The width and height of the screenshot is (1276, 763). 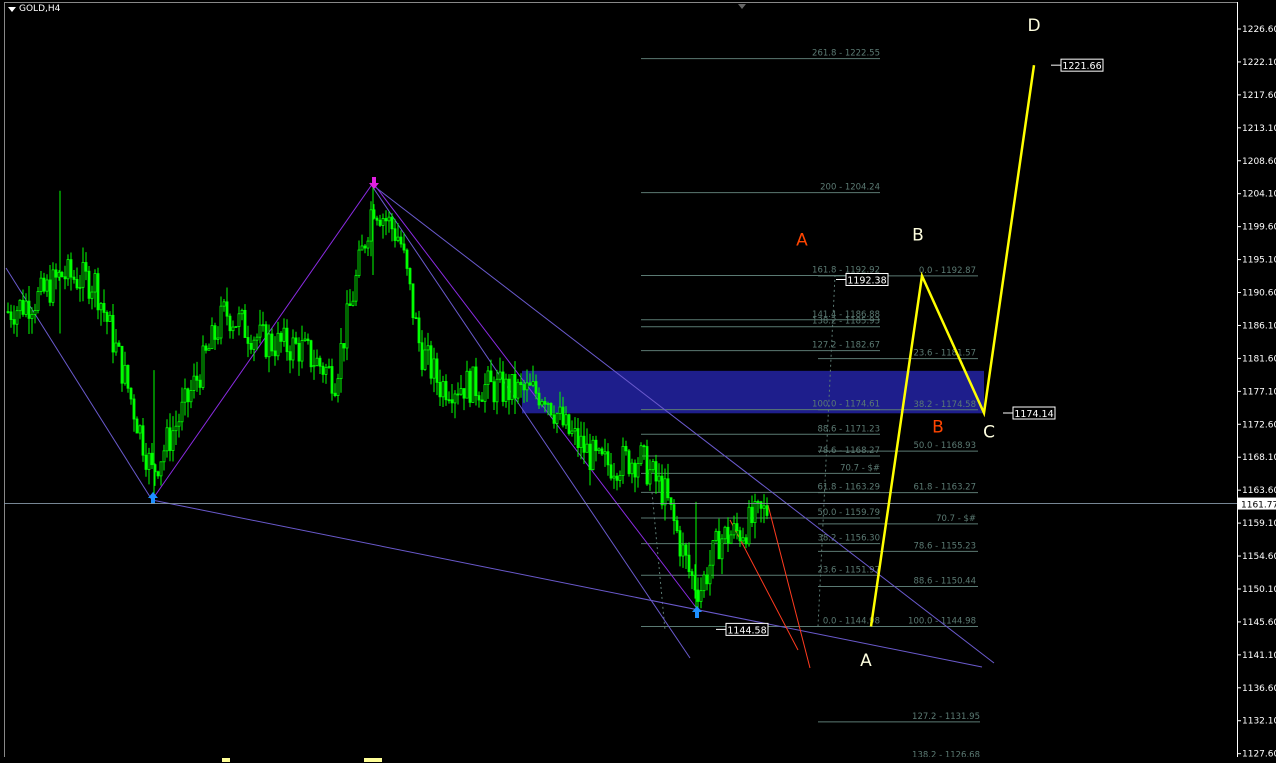 What do you see at coordinates (12, 9) in the screenshot?
I see `dropdown-icon` at bounding box center [12, 9].